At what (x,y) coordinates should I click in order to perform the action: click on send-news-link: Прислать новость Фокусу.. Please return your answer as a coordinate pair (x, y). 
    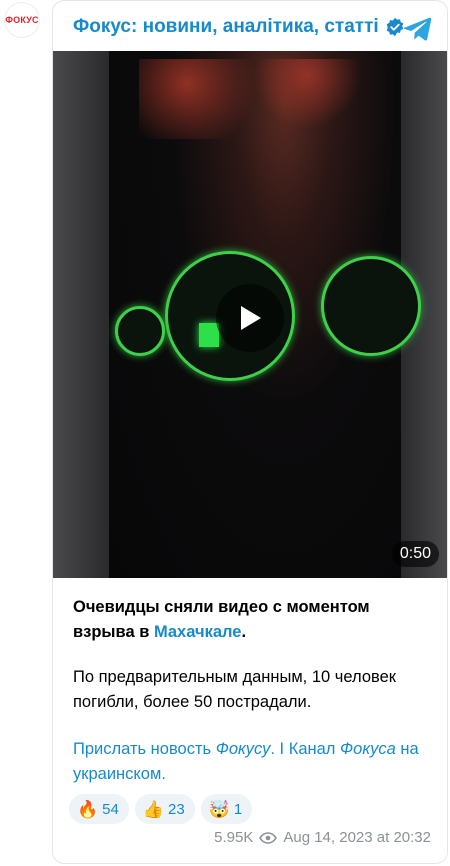
    Looking at the image, I should click on (174, 749).